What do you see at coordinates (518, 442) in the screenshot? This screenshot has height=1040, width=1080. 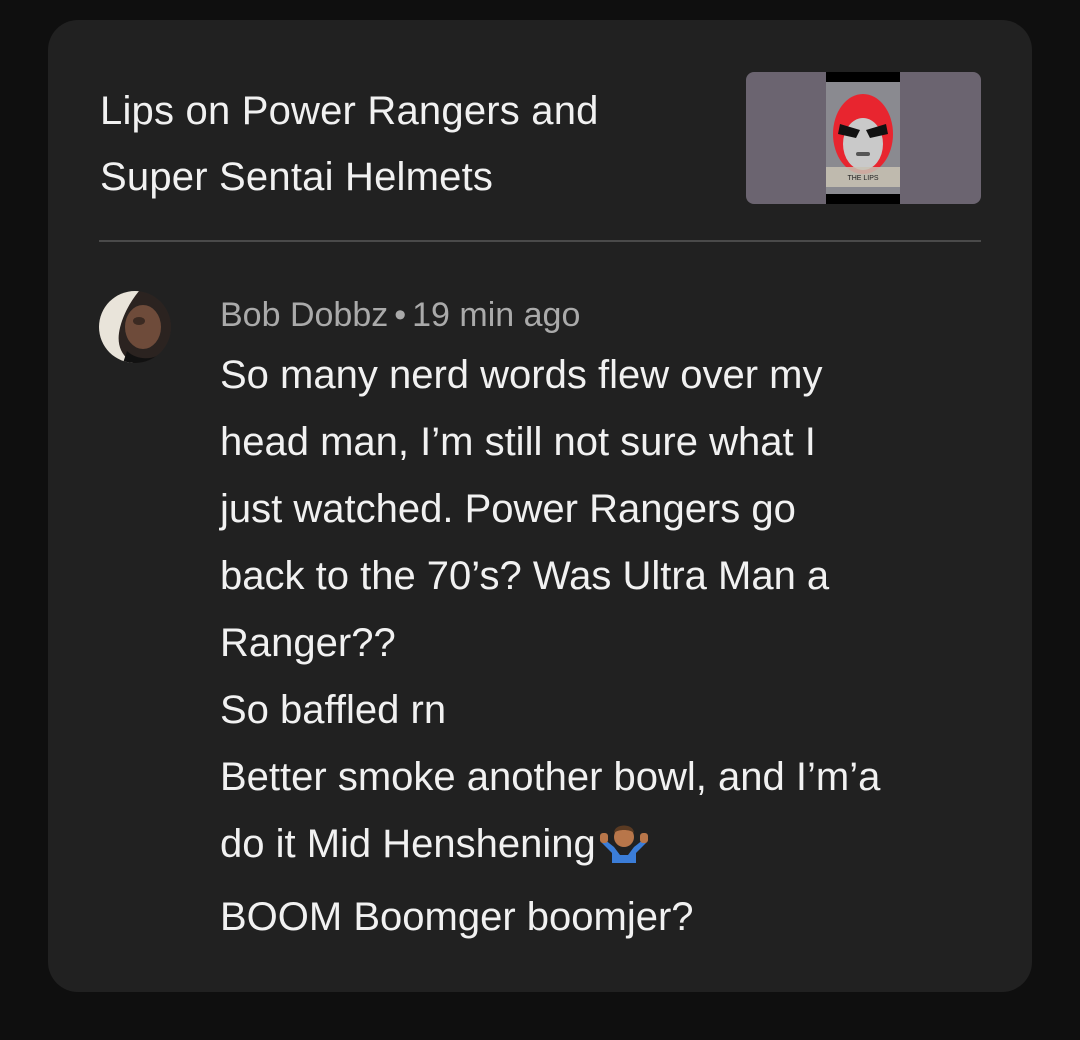 I see `comment-line: head man, I’m still not sure what I` at bounding box center [518, 442].